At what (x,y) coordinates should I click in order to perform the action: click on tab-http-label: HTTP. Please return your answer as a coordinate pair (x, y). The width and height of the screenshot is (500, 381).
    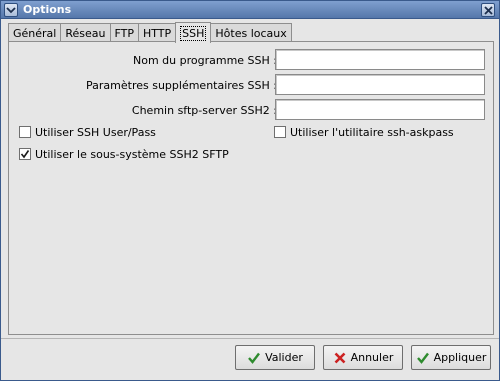
    Looking at the image, I should click on (157, 33).